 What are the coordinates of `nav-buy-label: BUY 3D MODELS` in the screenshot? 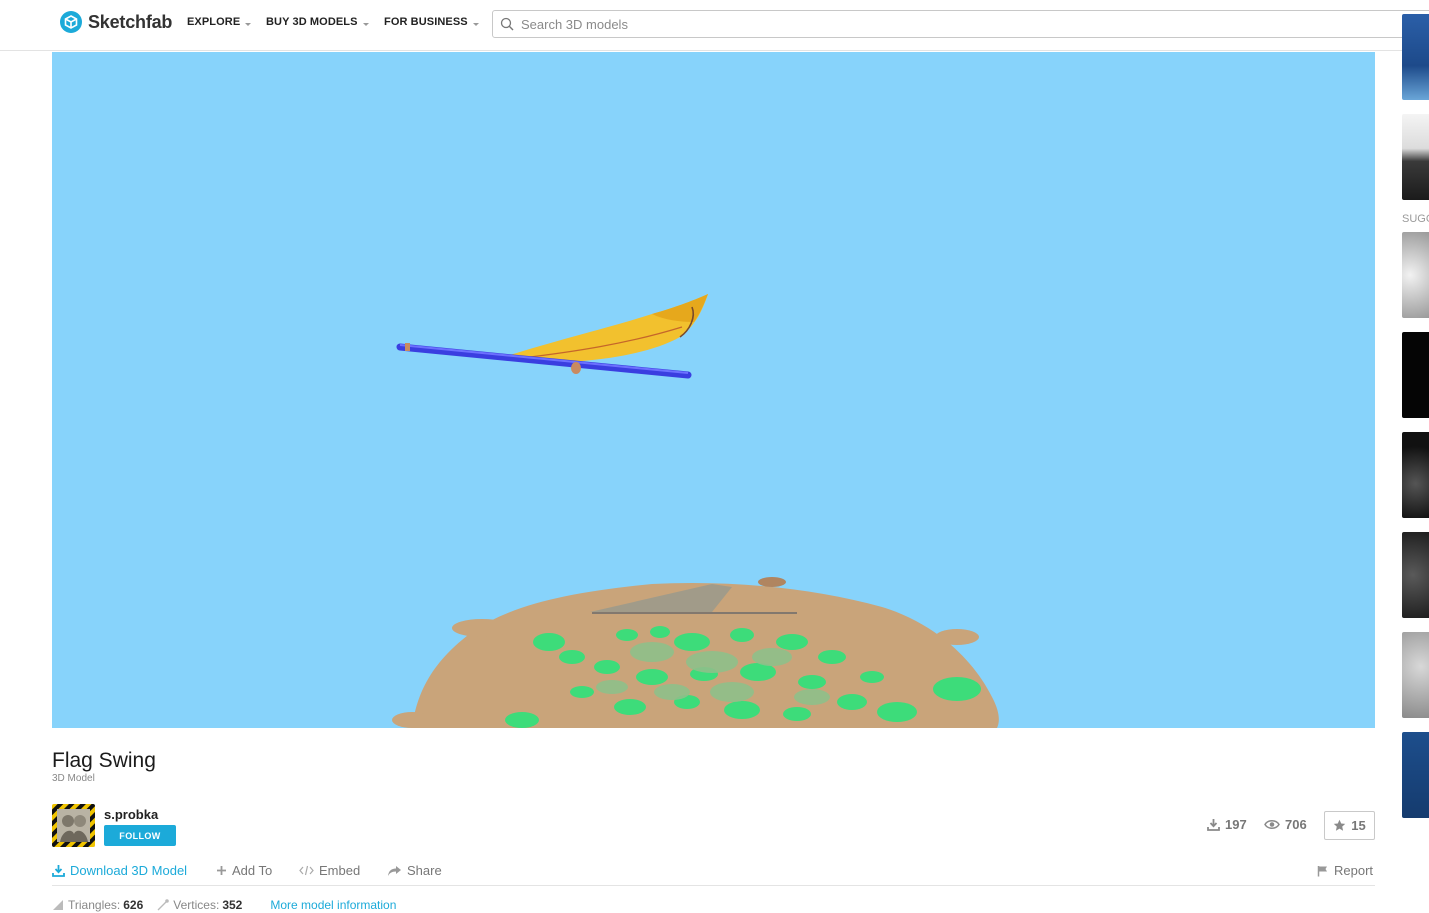 It's located at (312, 22).